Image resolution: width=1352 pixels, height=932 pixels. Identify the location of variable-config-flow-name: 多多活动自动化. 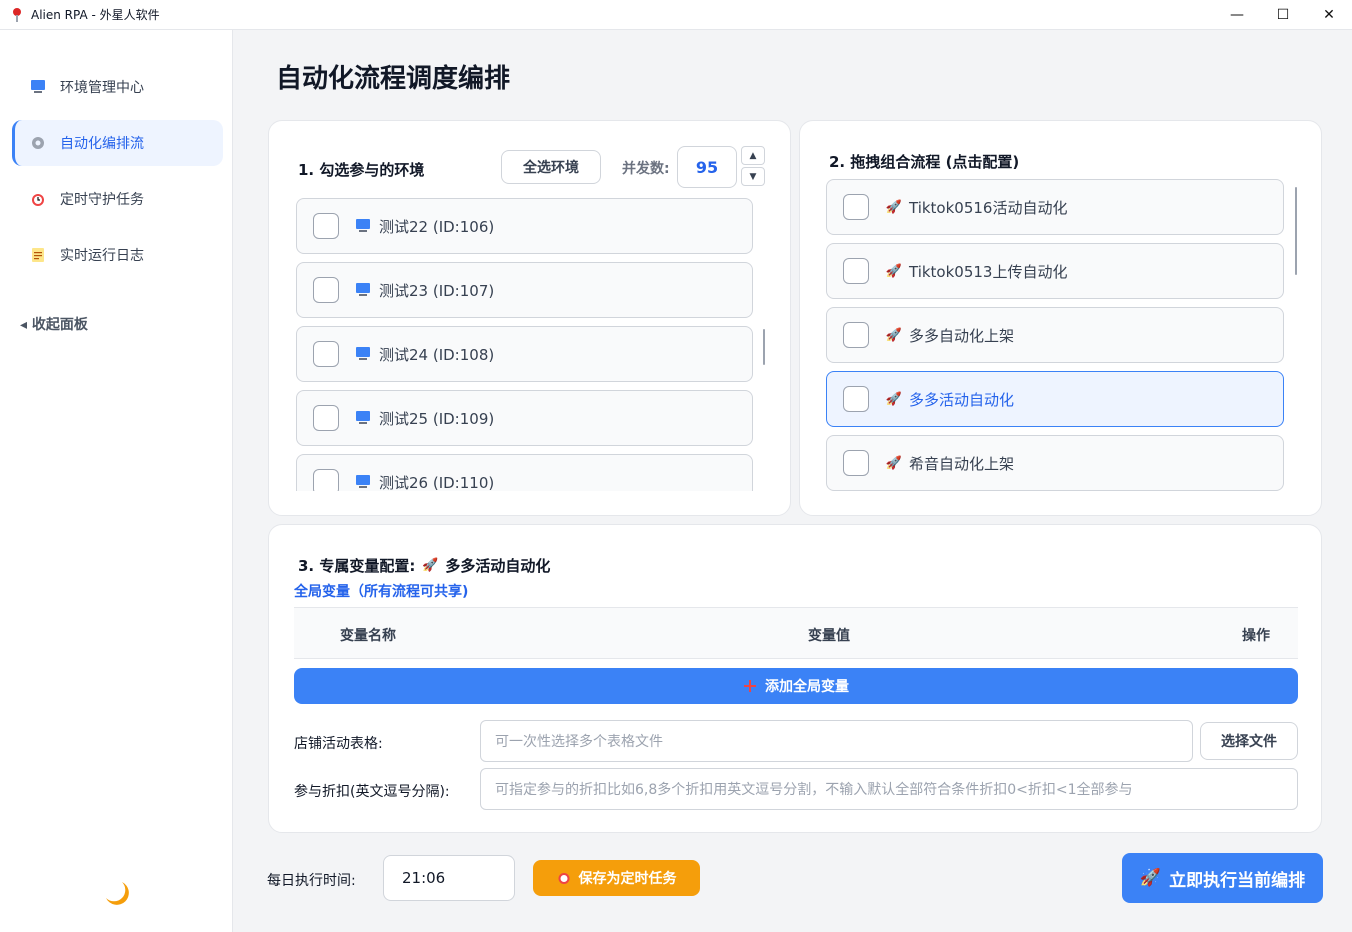
(498, 566).